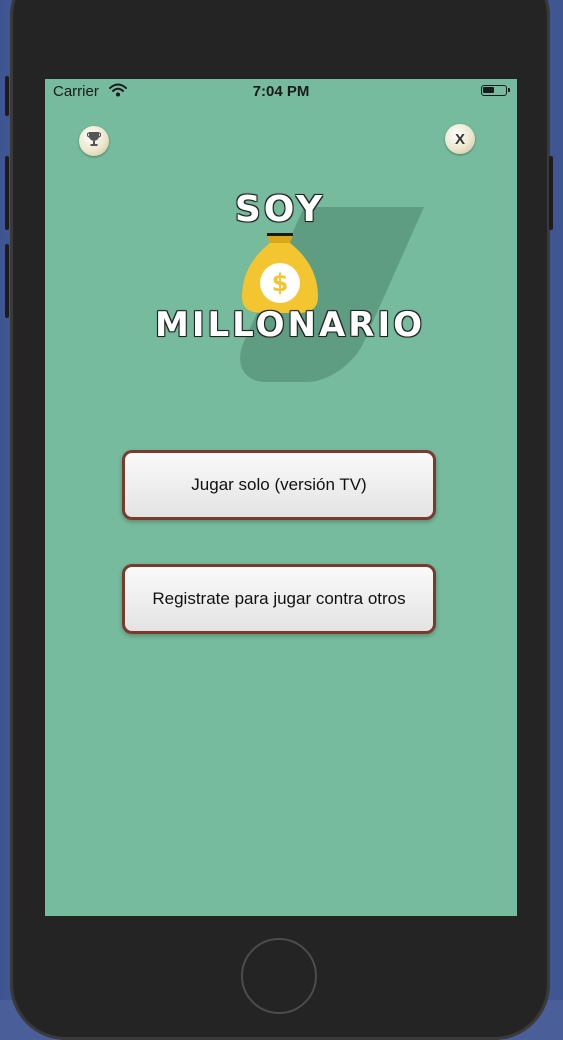 This screenshot has height=1040, width=563. Describe the element at coordinates (488, 90) in the screenshot. I see `battery-level` at that location.